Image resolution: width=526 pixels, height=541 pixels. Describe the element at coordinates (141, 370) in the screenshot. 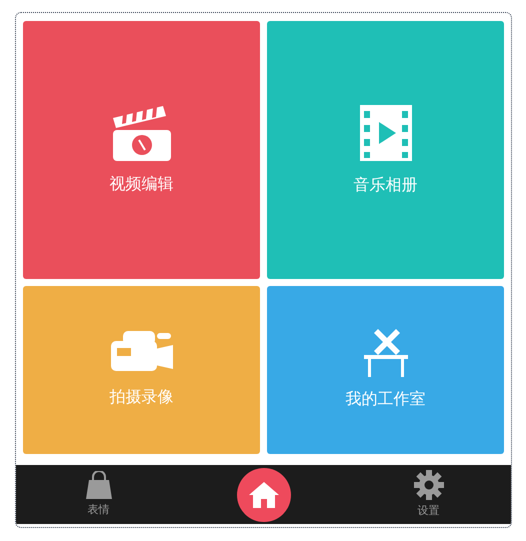

I see `menu-tile: 拍摄录像` at that location.